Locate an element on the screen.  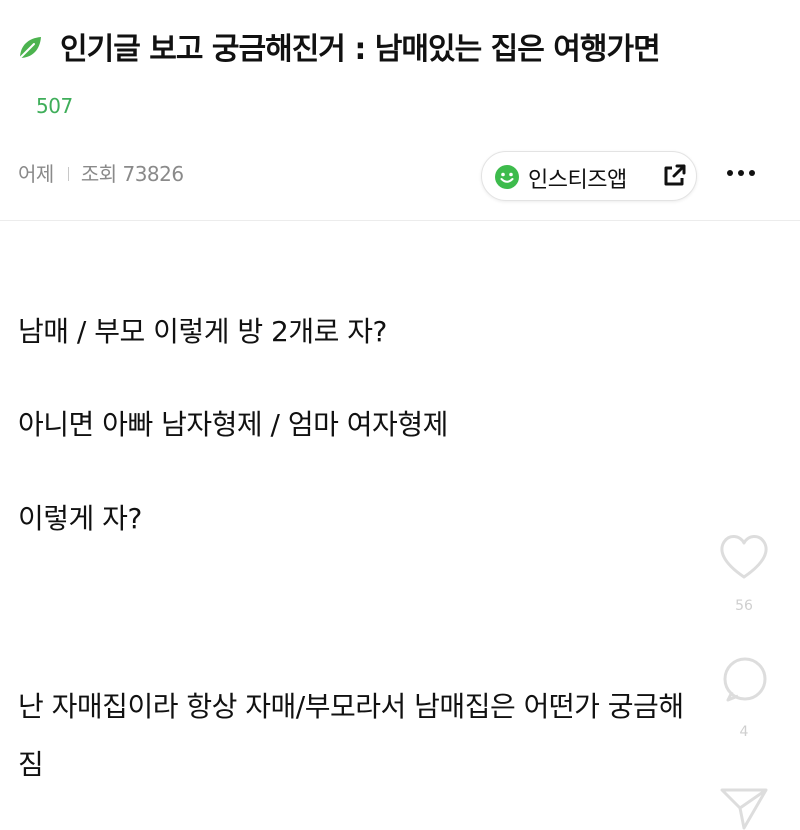
body-line: 난 자매집이라 항상 자매/부모라서 남매집은 어떤가 궁금해 is located at coordinates (351, 706).